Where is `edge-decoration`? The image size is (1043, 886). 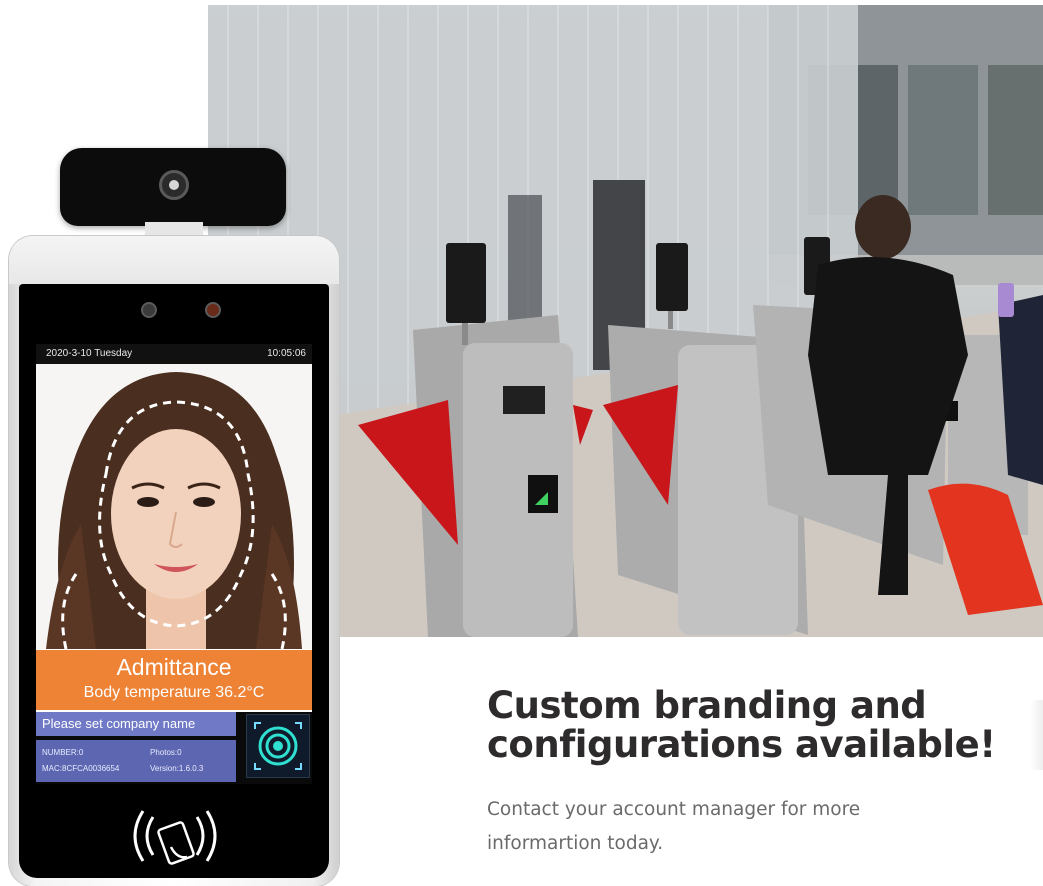
edge-decoration is located at coordinates (1036, 735).